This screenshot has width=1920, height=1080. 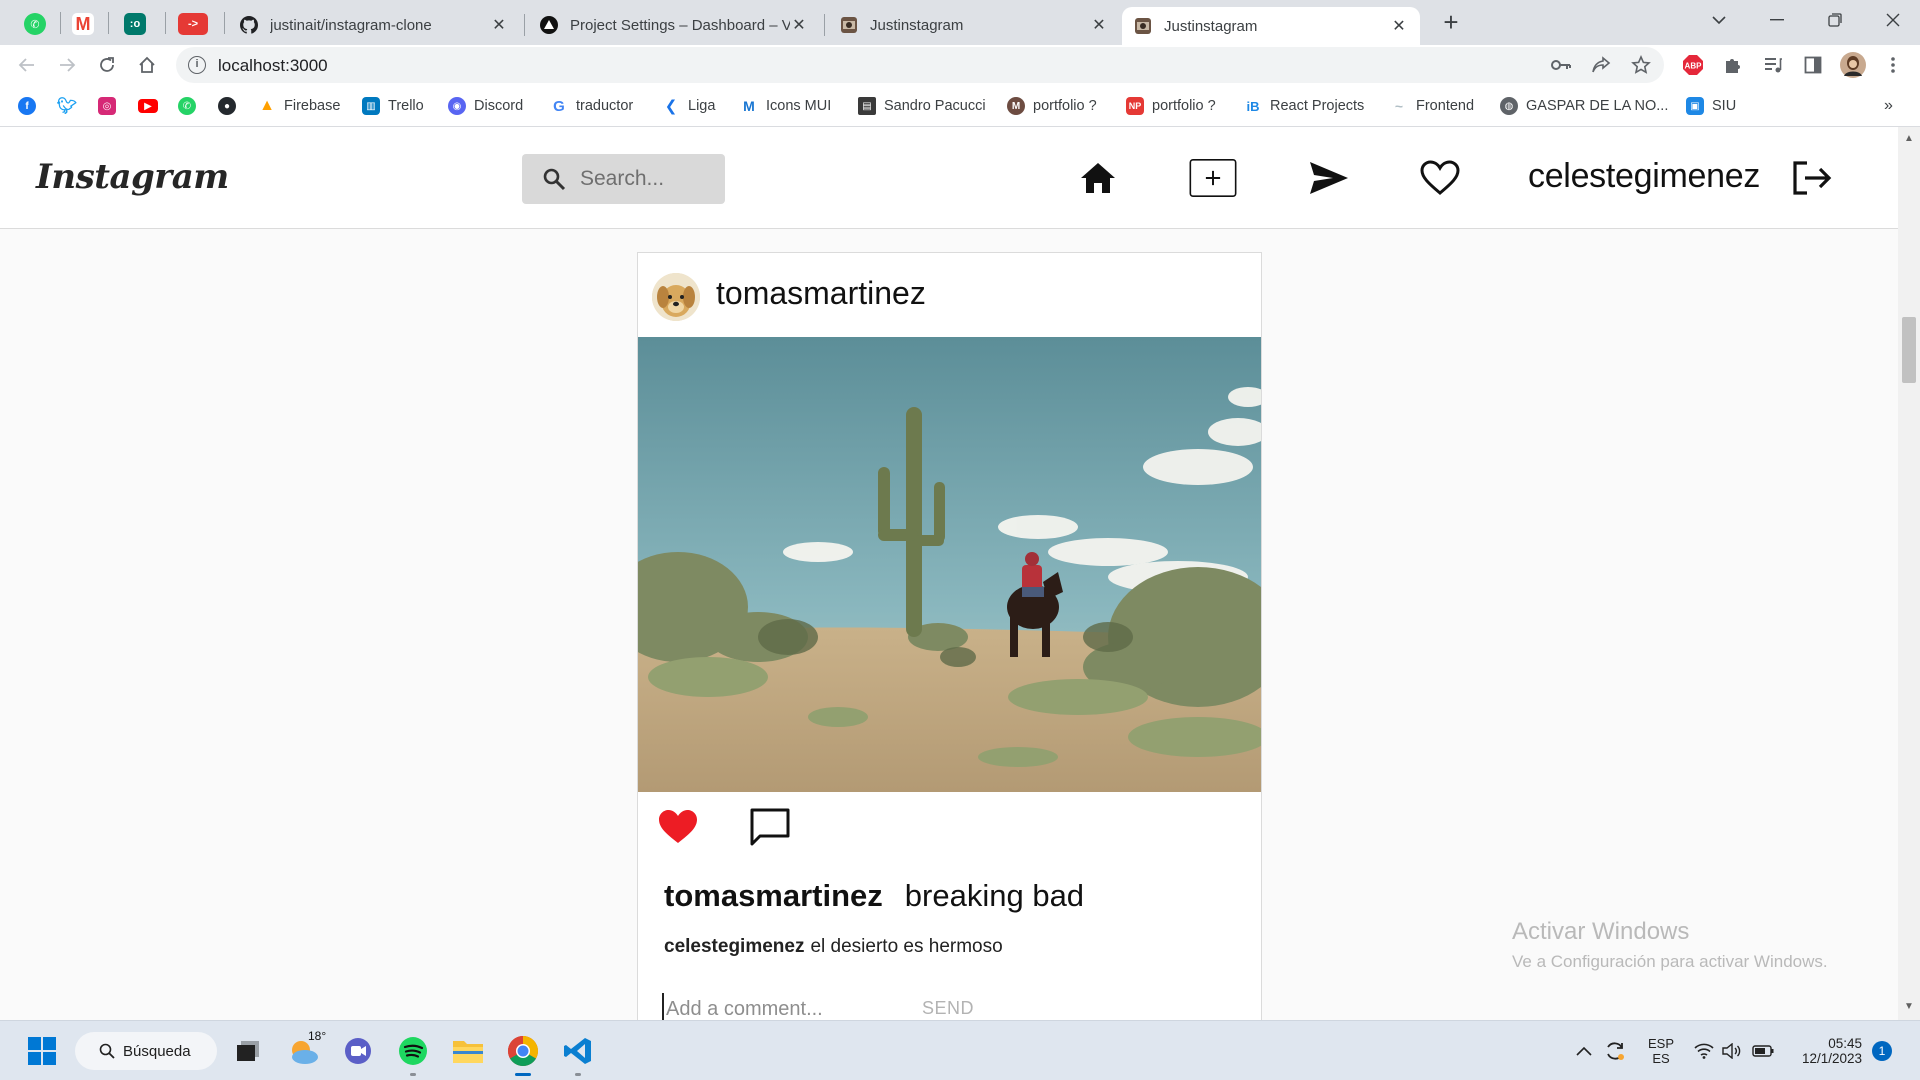 What do you see at coordinates (1304, 106) in the screenshot?
I see `bookmark-react-projects: iB React Projects` at bounding box center [1304, 106].